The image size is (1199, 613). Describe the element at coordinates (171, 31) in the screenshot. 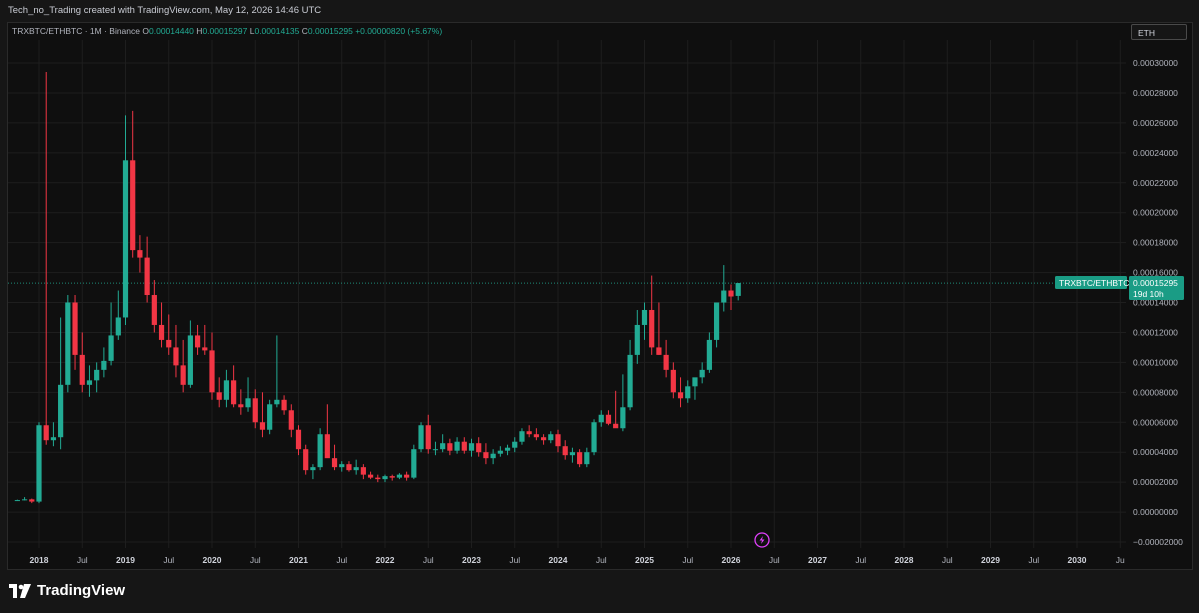

I see `open-value: 0.00014440` at that location.